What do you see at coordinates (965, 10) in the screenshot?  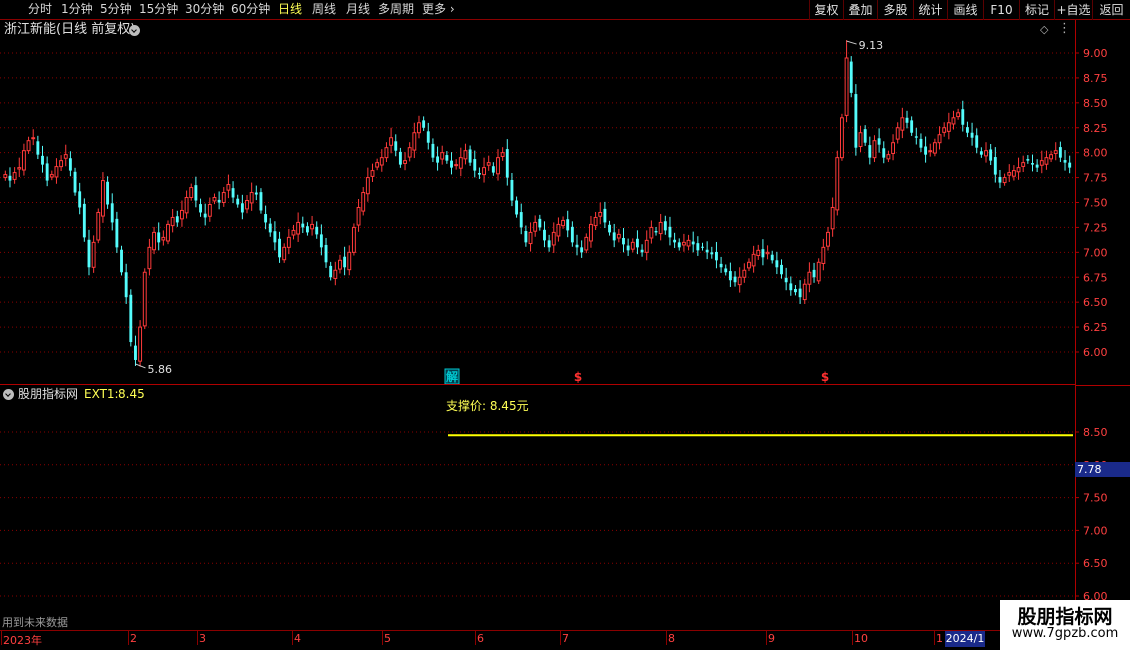 I see `toolbar-button-4: 画线` at bounding box center [965, 10].